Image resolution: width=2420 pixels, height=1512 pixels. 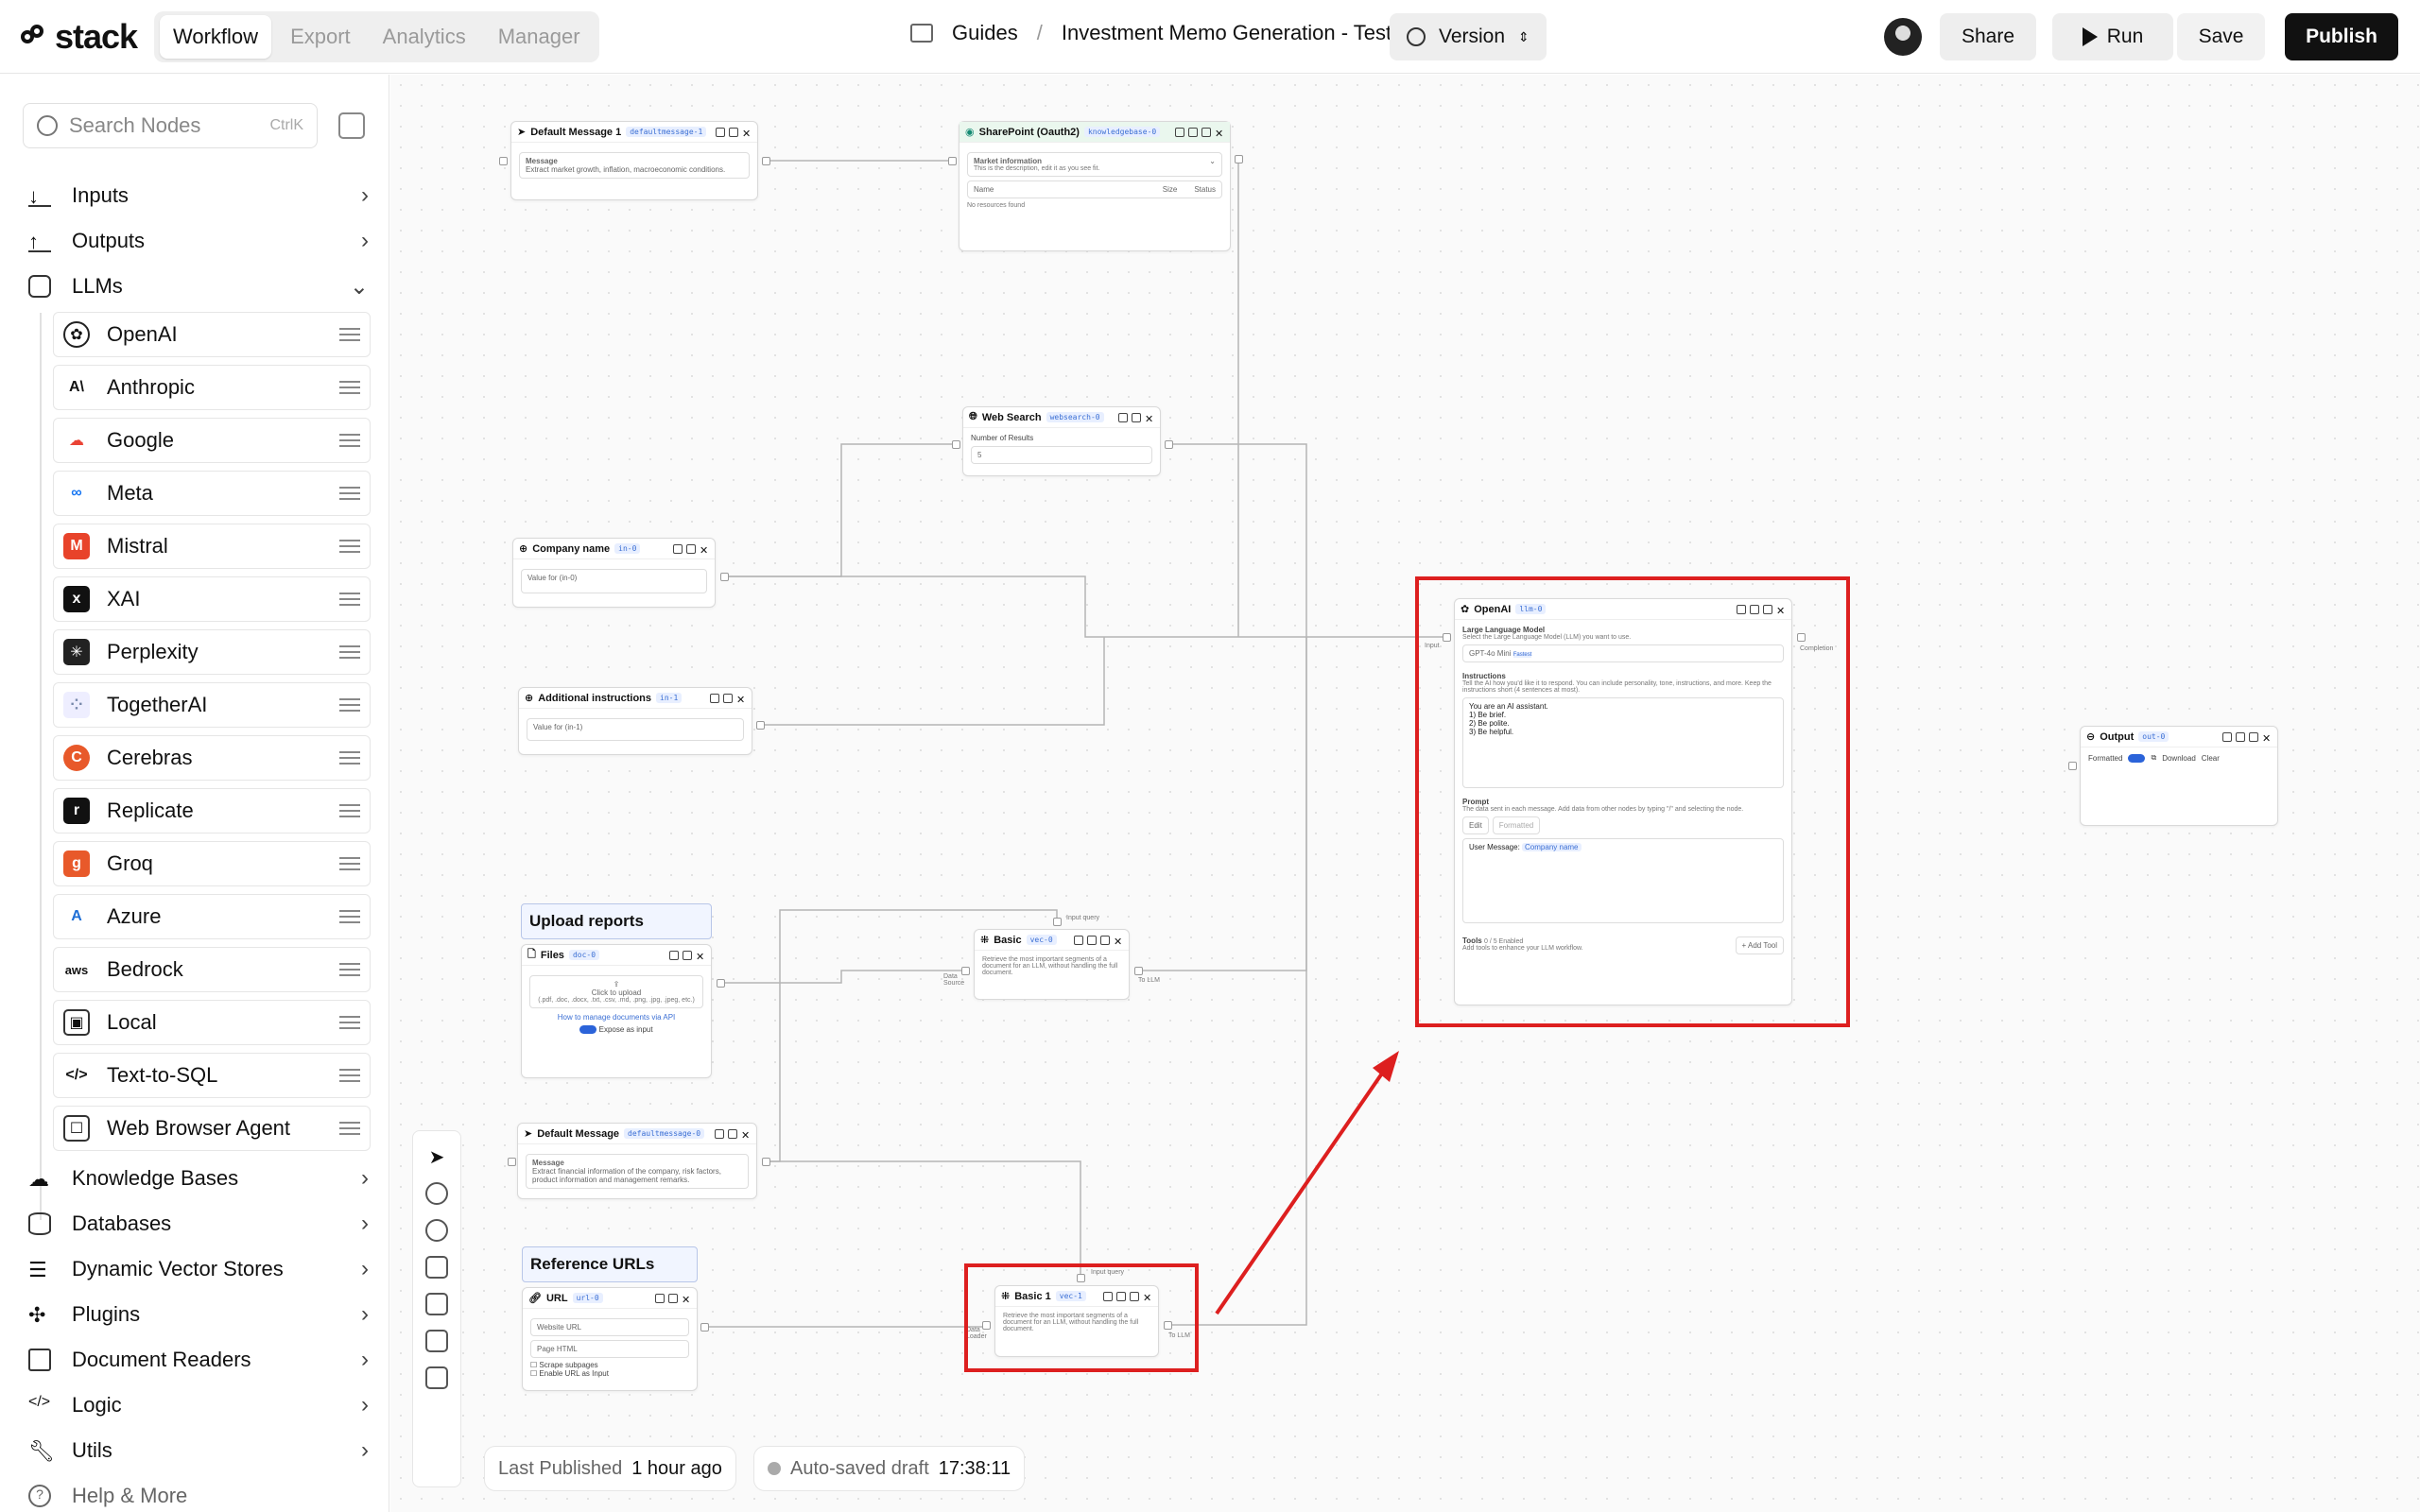 What do you see at coordinates (212, 758) in the screenshot?
I see `llm-item-cerebras: C Cerebras` at bounding box center [212, 758].